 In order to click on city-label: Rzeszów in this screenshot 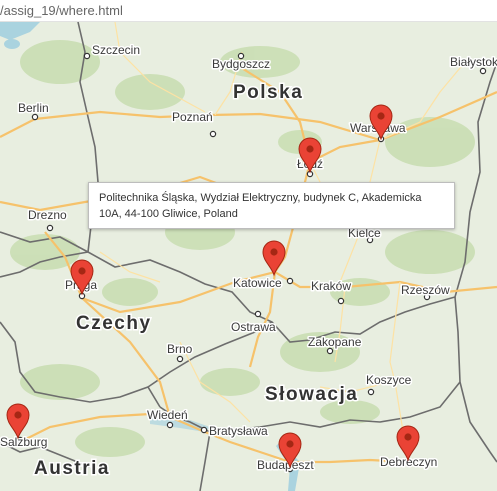, I will do `click(425, 290)`.